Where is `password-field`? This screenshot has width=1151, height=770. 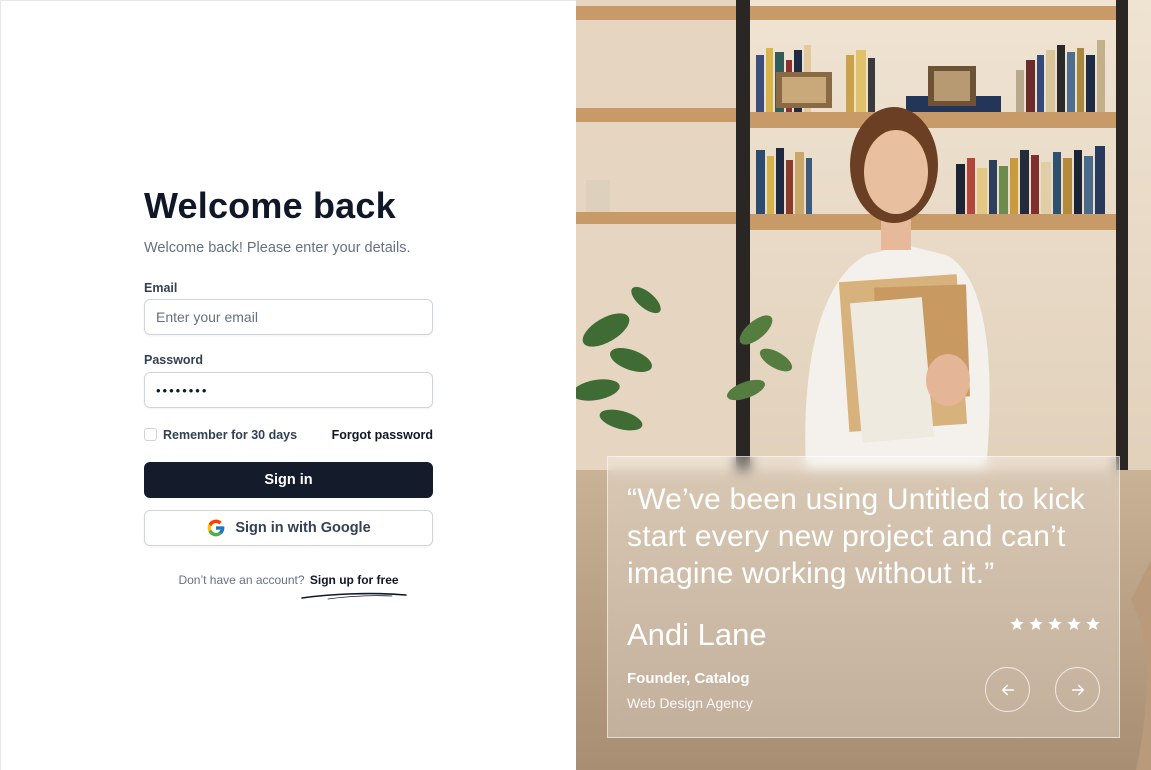
password-field is located at coordinates (288, 390).